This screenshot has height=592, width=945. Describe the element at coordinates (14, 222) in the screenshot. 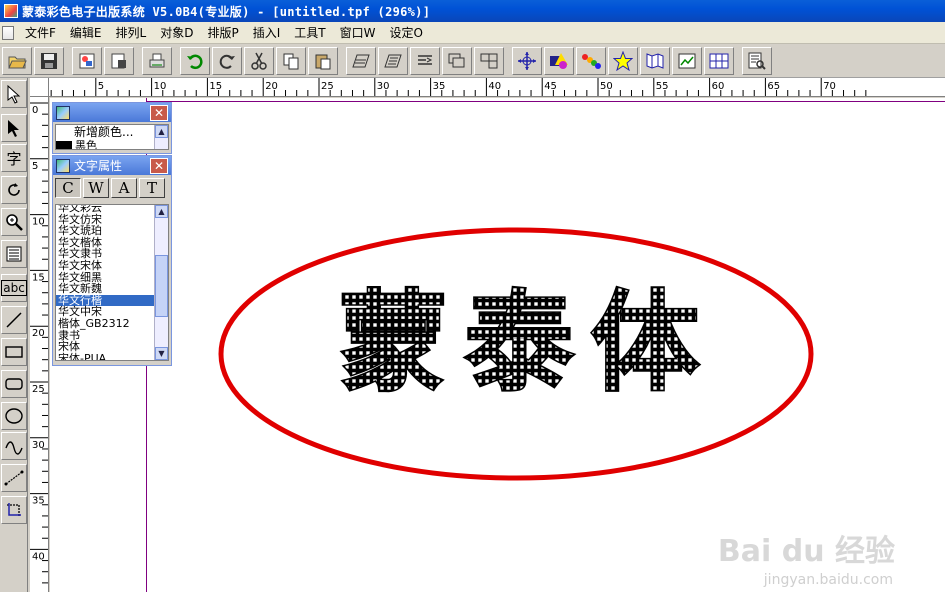

I see `zoom-icon` at that location.